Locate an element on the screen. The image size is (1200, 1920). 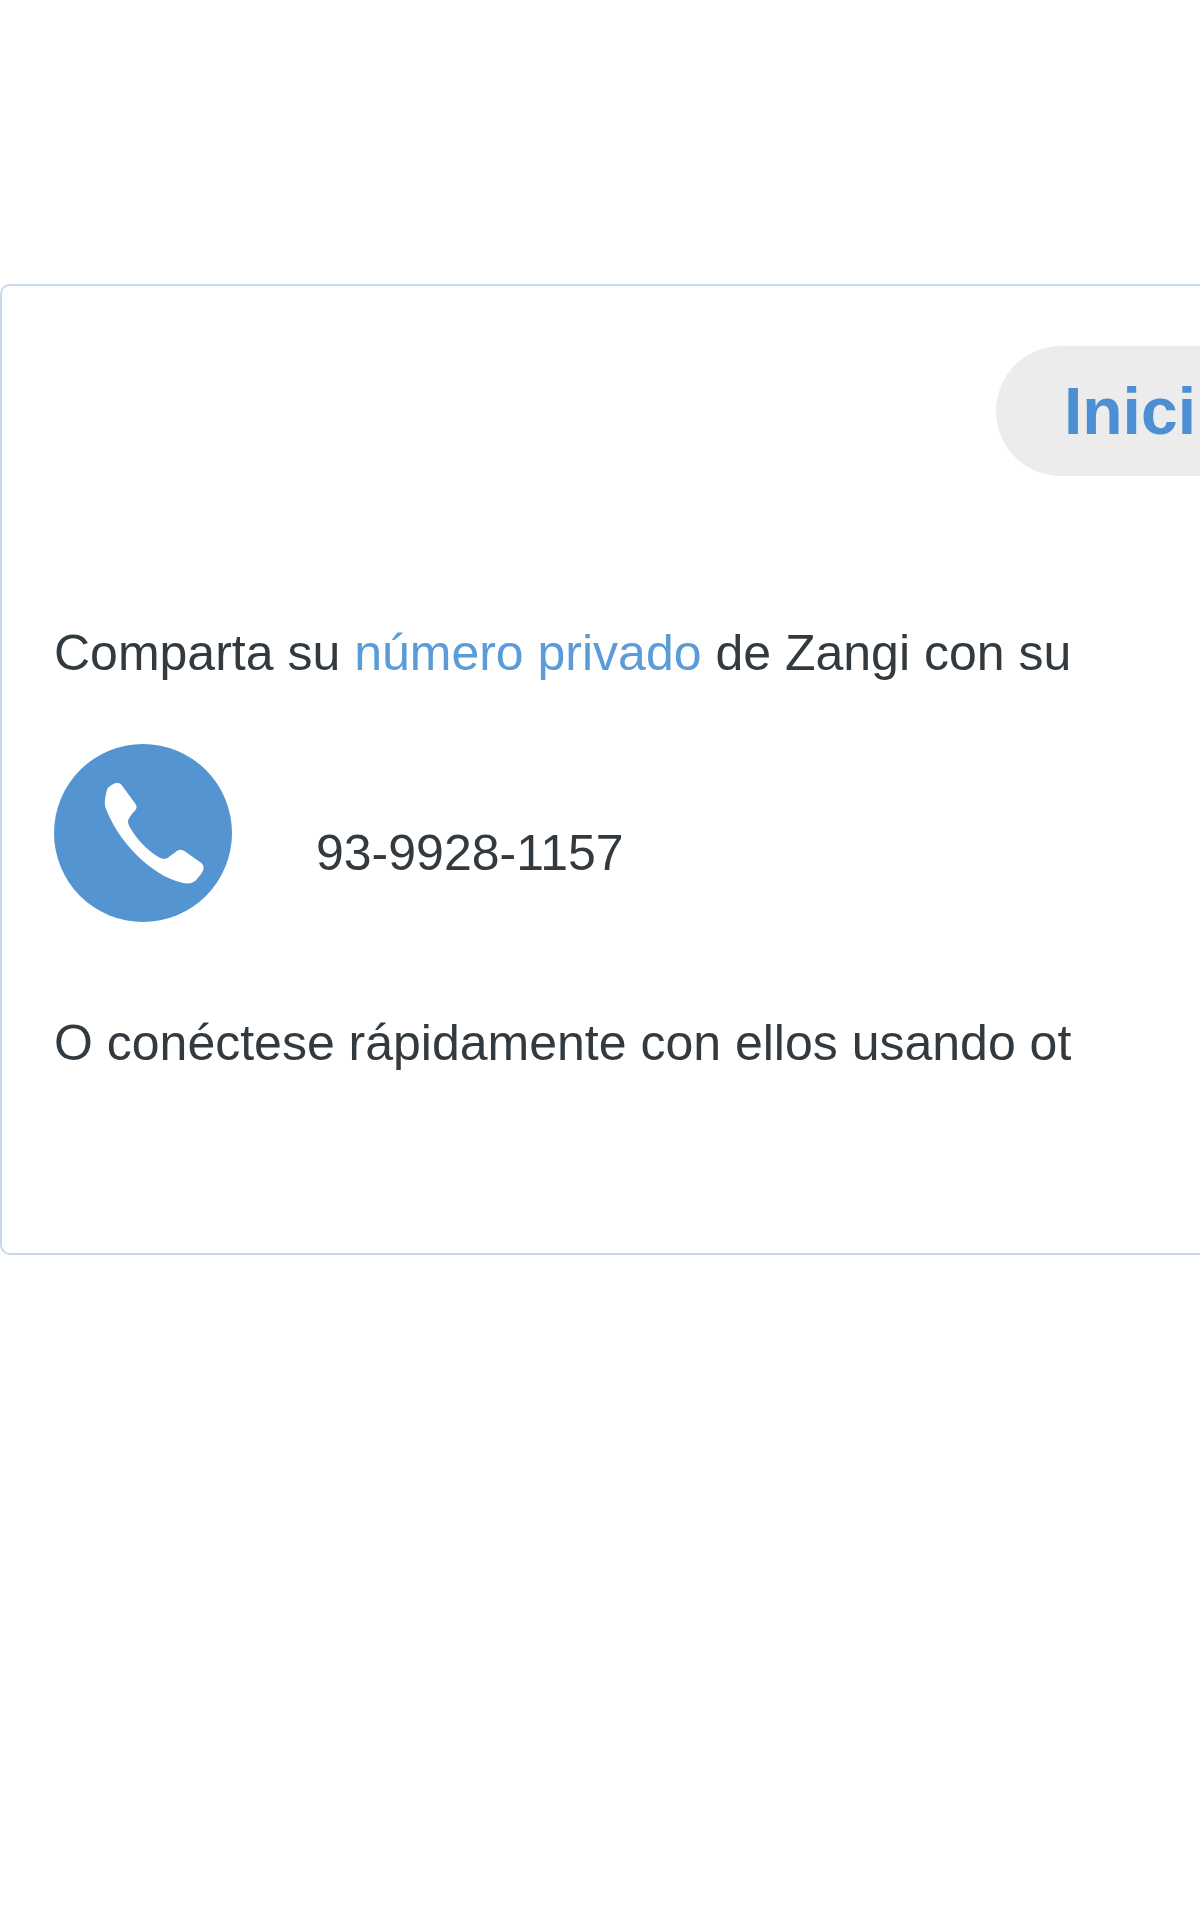
share-text: Comparta su número privado de Zangi con su is located at coordinates (563, 653).